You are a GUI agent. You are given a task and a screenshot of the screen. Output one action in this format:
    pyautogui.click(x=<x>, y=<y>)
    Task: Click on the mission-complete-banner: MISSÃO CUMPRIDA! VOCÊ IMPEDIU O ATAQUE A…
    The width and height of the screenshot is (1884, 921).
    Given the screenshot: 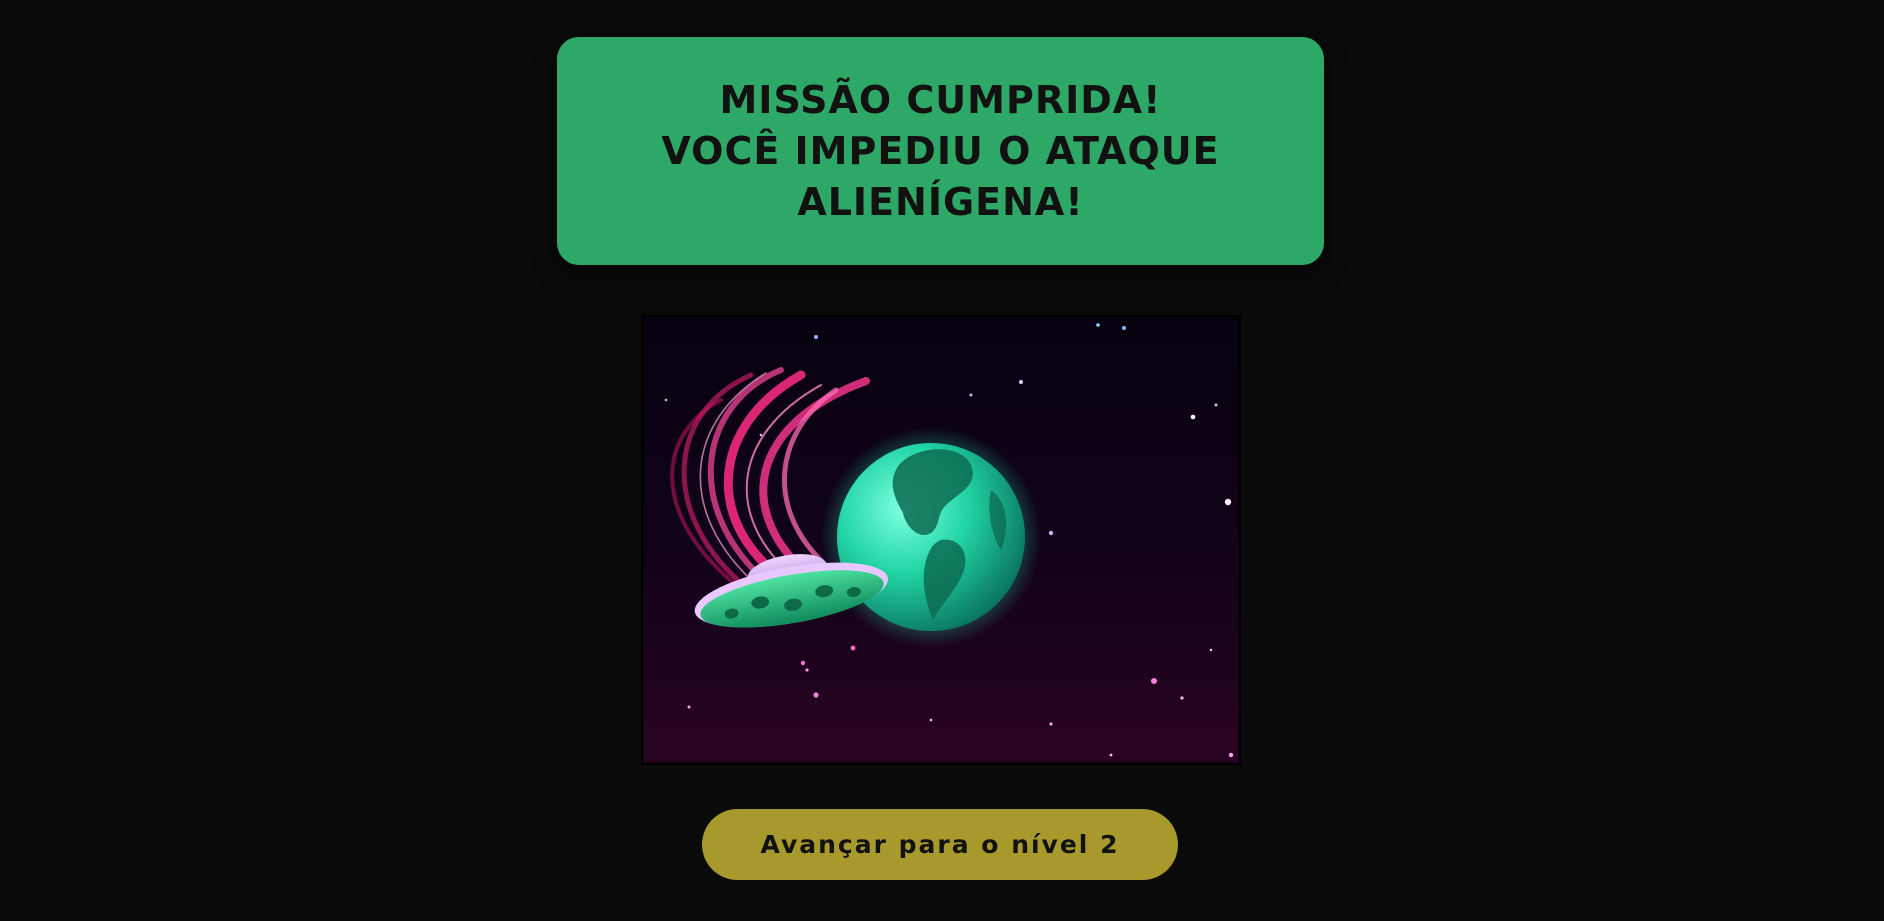 What is the action you would take?
    pyautogui.click(x=940, y=151)
    